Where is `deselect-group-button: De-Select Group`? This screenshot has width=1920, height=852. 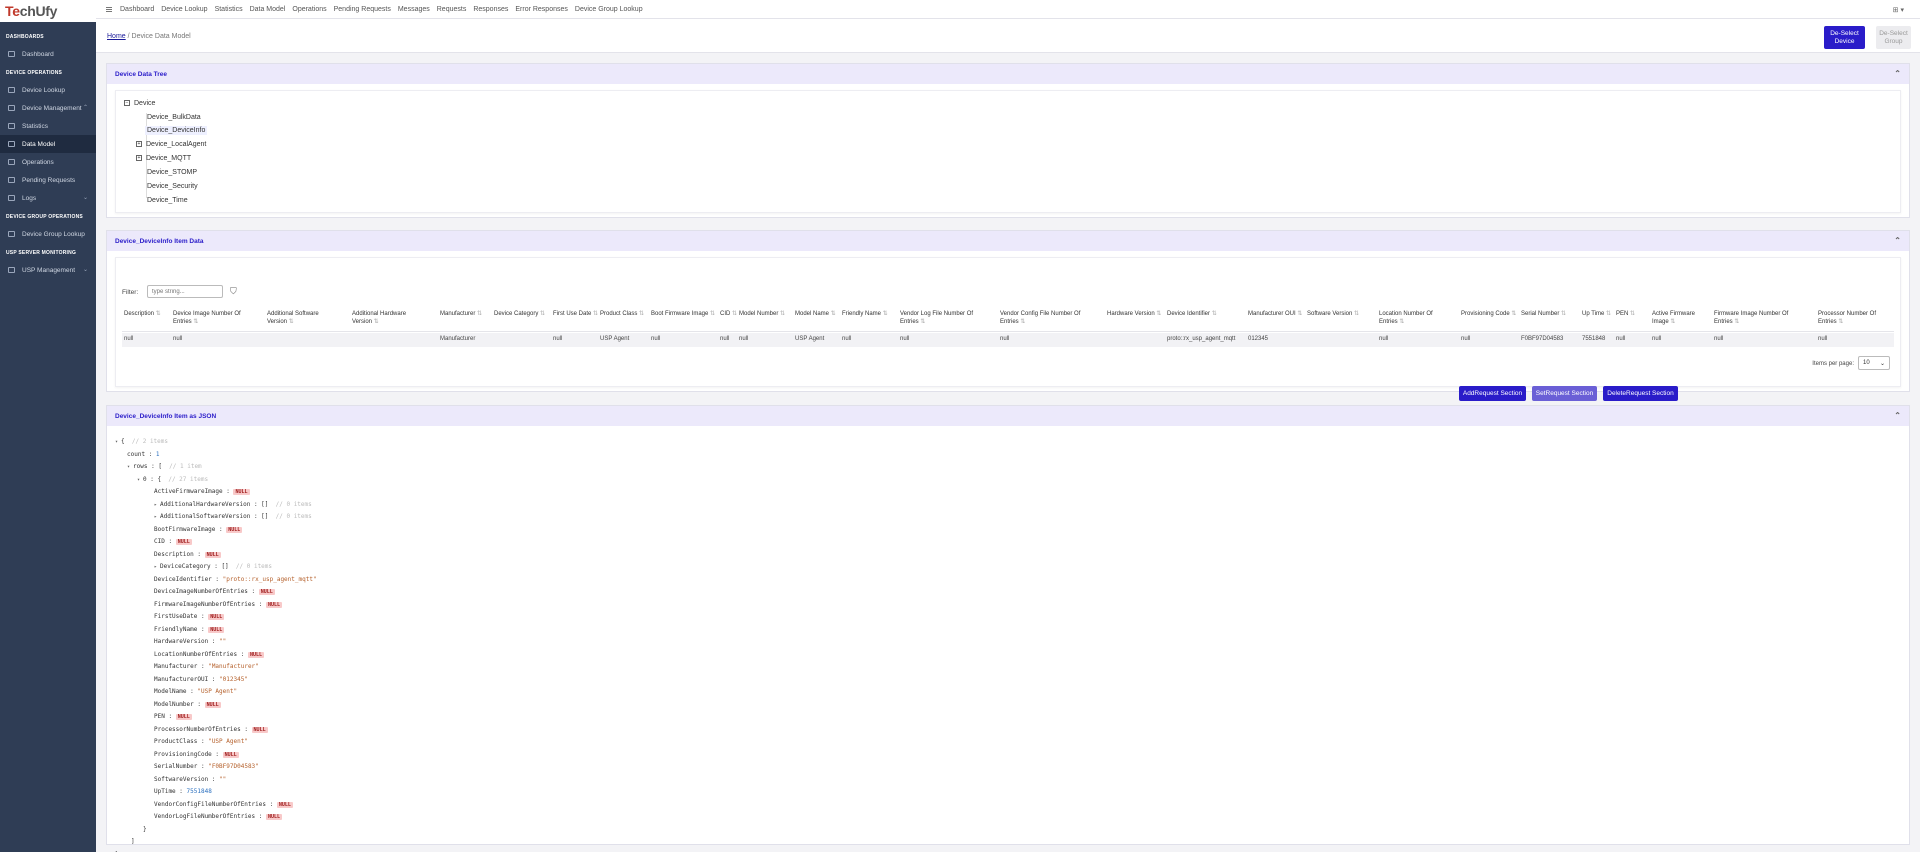 deselect-group-button: De-Select Group is located at coordinates (1893, 37).